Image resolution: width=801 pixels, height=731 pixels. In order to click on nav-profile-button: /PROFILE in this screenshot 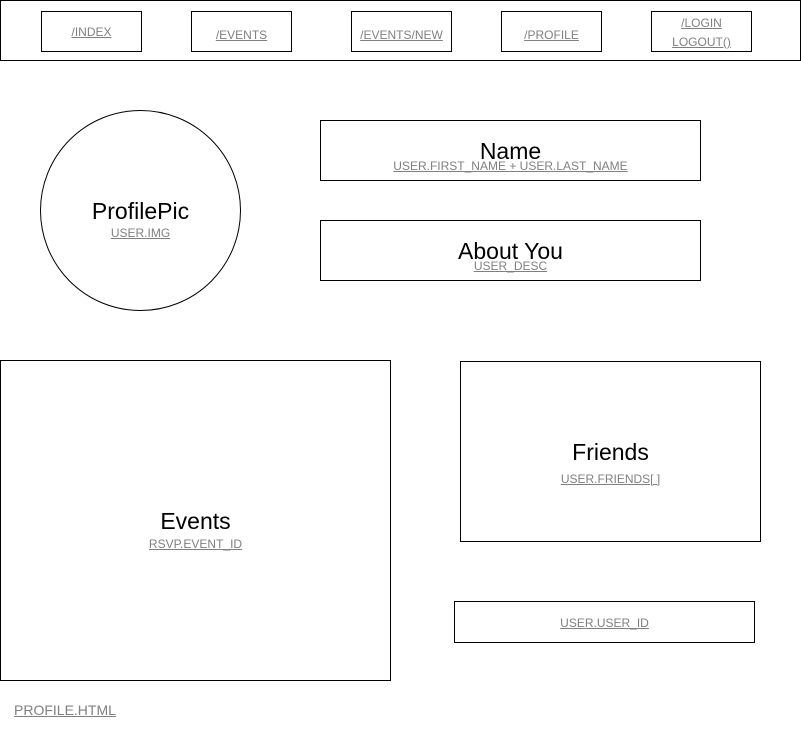, I will do `click(551, 31)`.